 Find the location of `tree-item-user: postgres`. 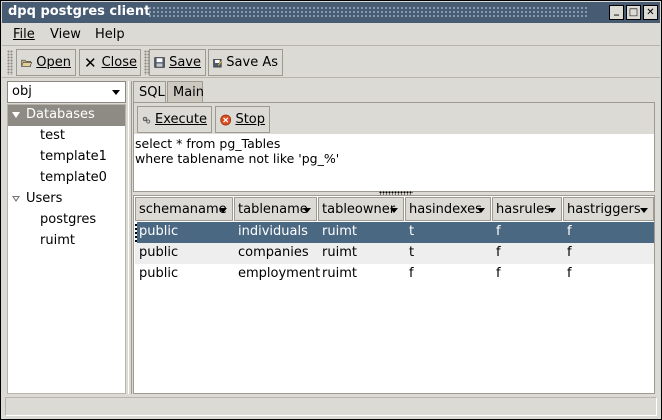

tree-item-user: postgres is located at coordinates (66, 220).